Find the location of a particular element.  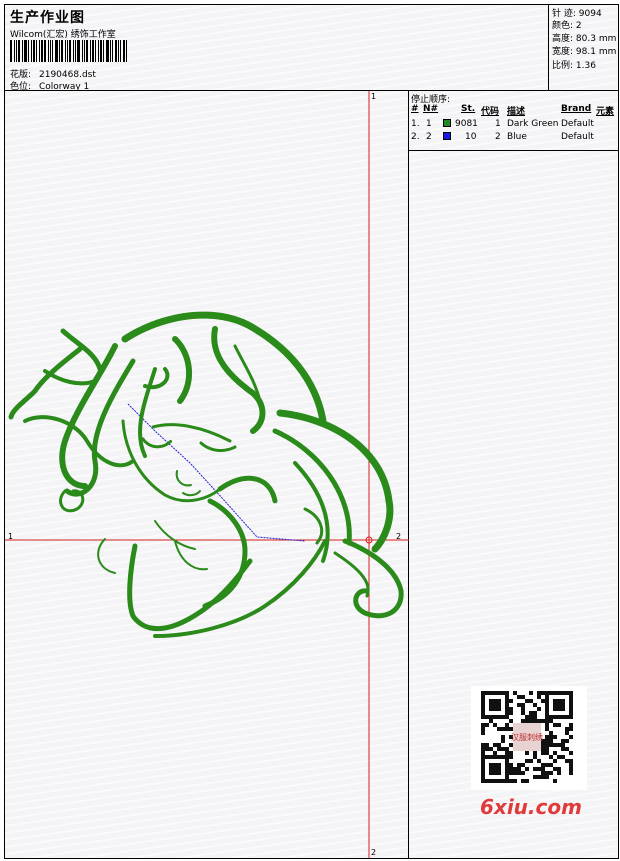

stat-width: 宽度: 98.1 mm is located at coordinates (584, 50).